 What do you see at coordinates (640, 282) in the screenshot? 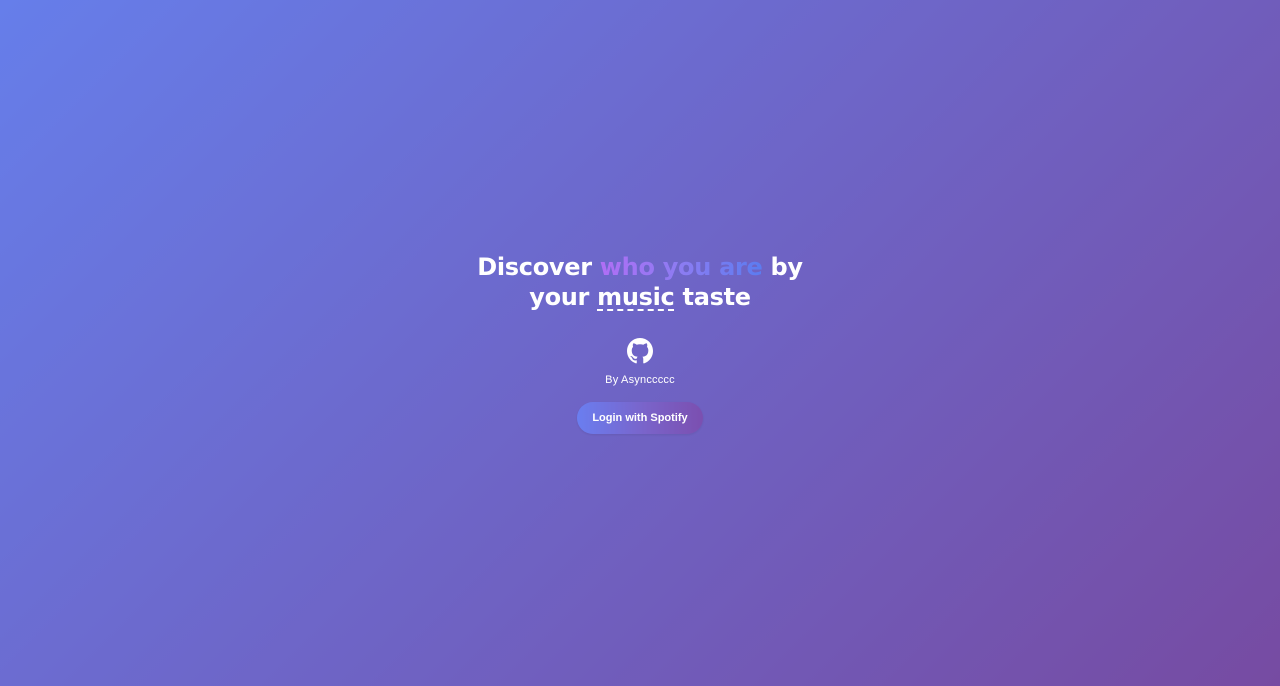
I see `headline: Discover who you are by your music taste` at bounding box center [640, 282].